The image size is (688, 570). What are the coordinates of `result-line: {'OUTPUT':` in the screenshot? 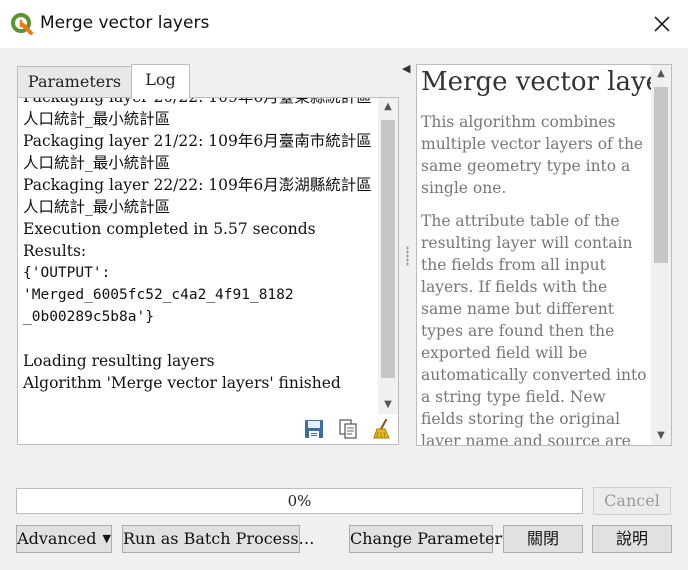 It's located at (67, 273).